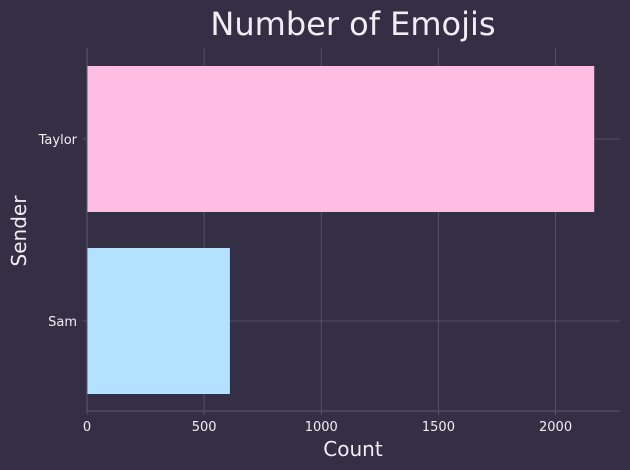 Image resolution: width=630 pixels, height=470 pixels. I want to click on x-tick-label-1500: 1500, so click(438, 427).